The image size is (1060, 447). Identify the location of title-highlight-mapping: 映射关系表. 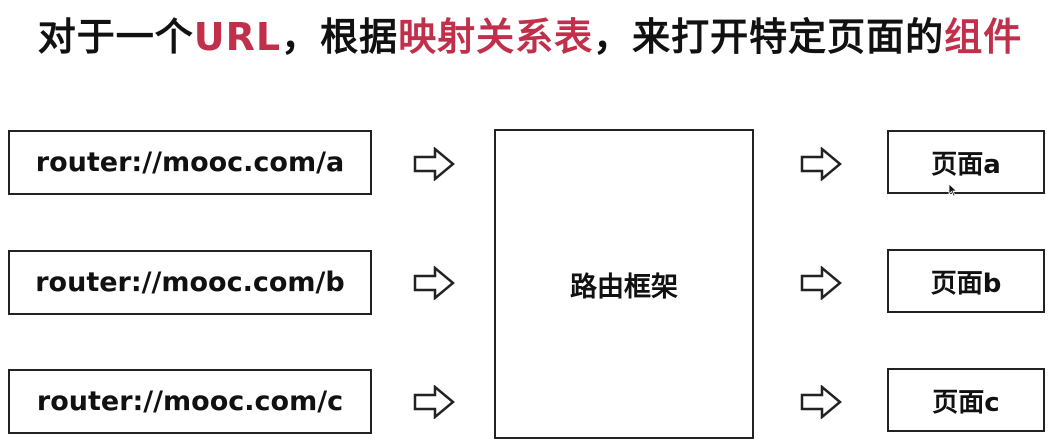
(496, 37).